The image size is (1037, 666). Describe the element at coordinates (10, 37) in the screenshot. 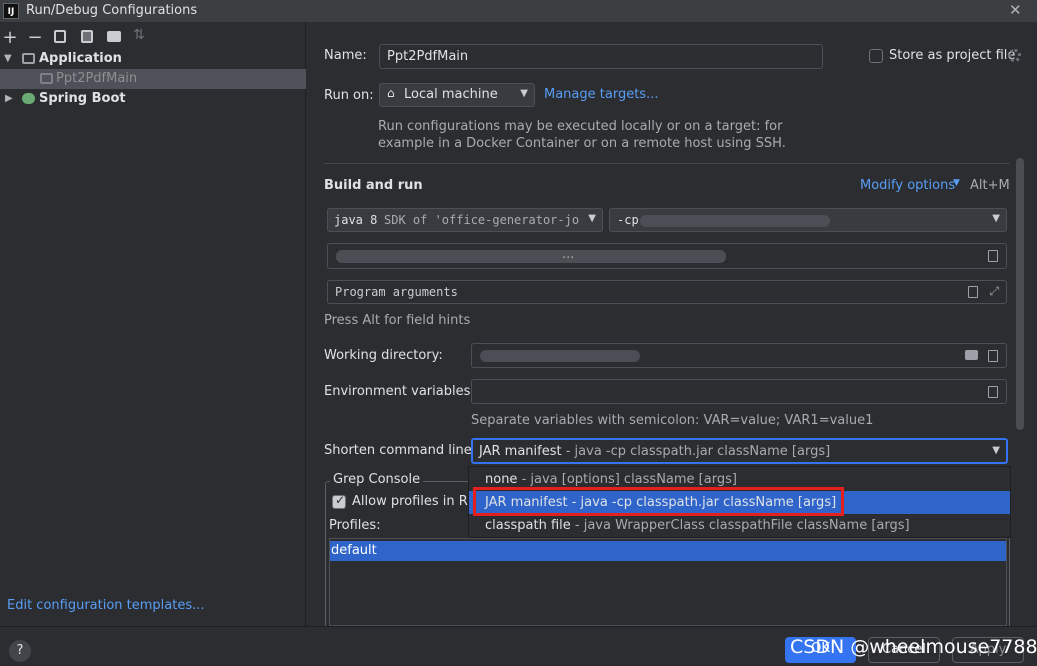

I see `add-configuration-button: +` at that location.